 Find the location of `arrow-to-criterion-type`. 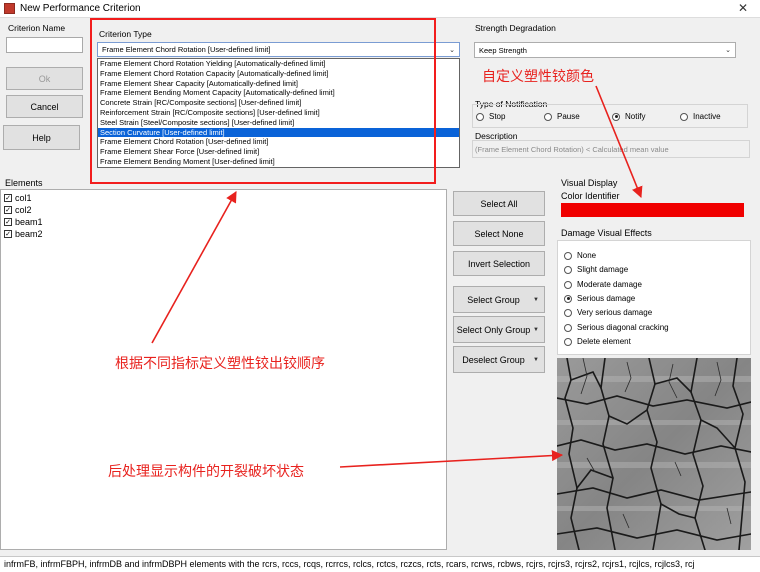

arrow-to-criterion-type is located at coordinates (194, 267).